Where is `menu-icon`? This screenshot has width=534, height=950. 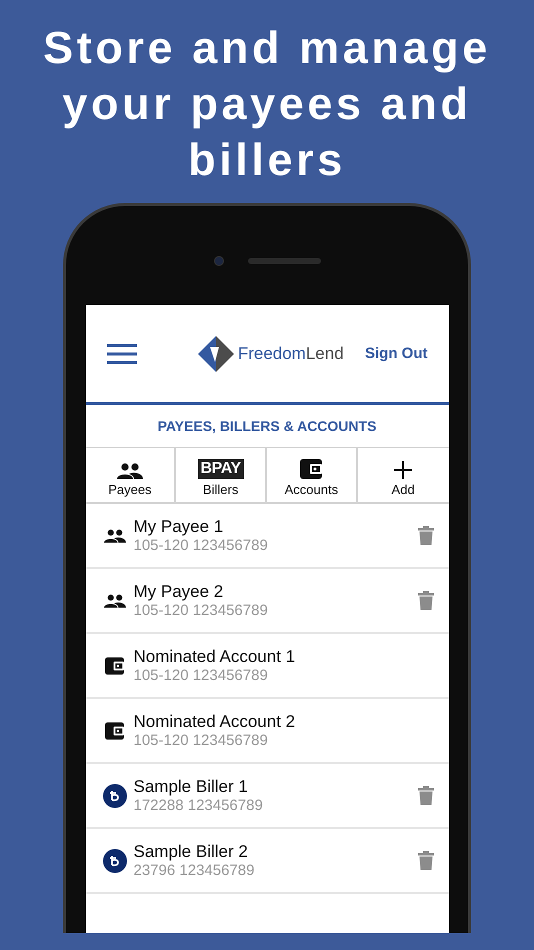
menu-icon is located at coordinates (121, 354).